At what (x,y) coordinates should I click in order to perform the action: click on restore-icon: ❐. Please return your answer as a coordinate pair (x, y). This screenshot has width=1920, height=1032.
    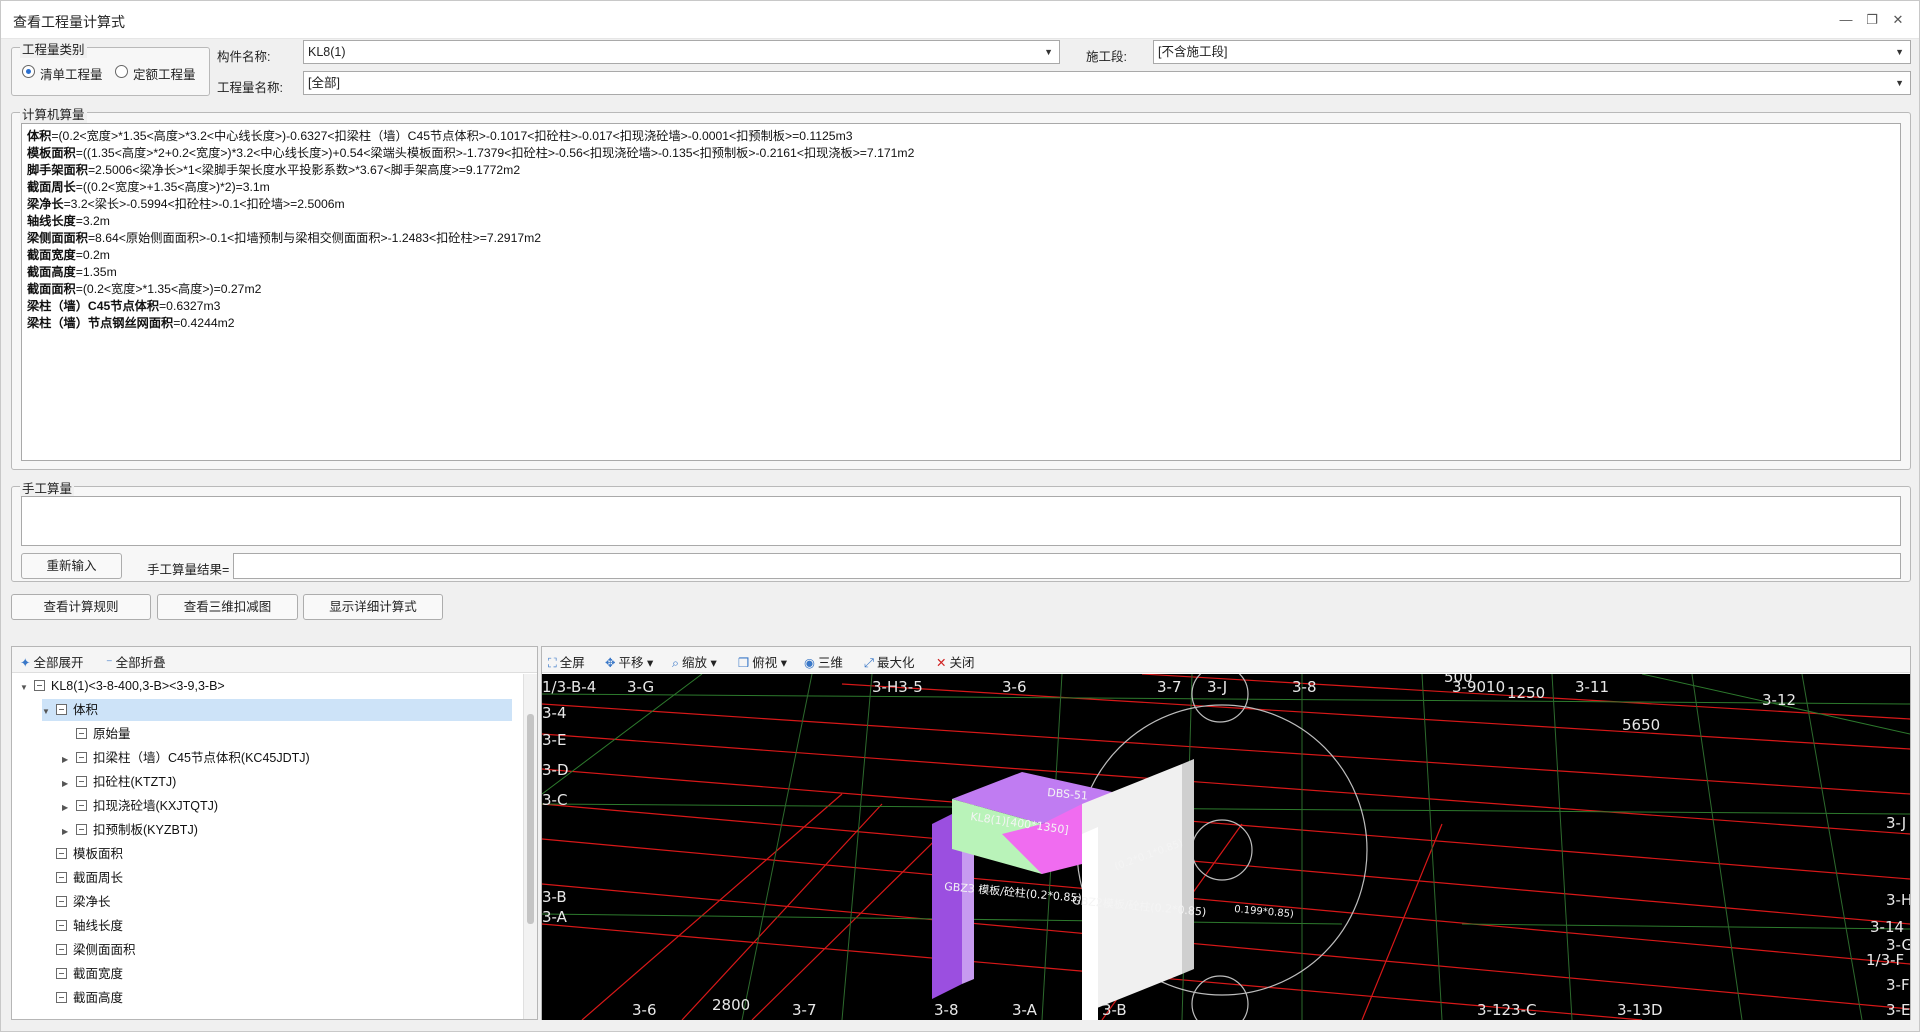
    Looking at the image, I should click on (1872, 20).